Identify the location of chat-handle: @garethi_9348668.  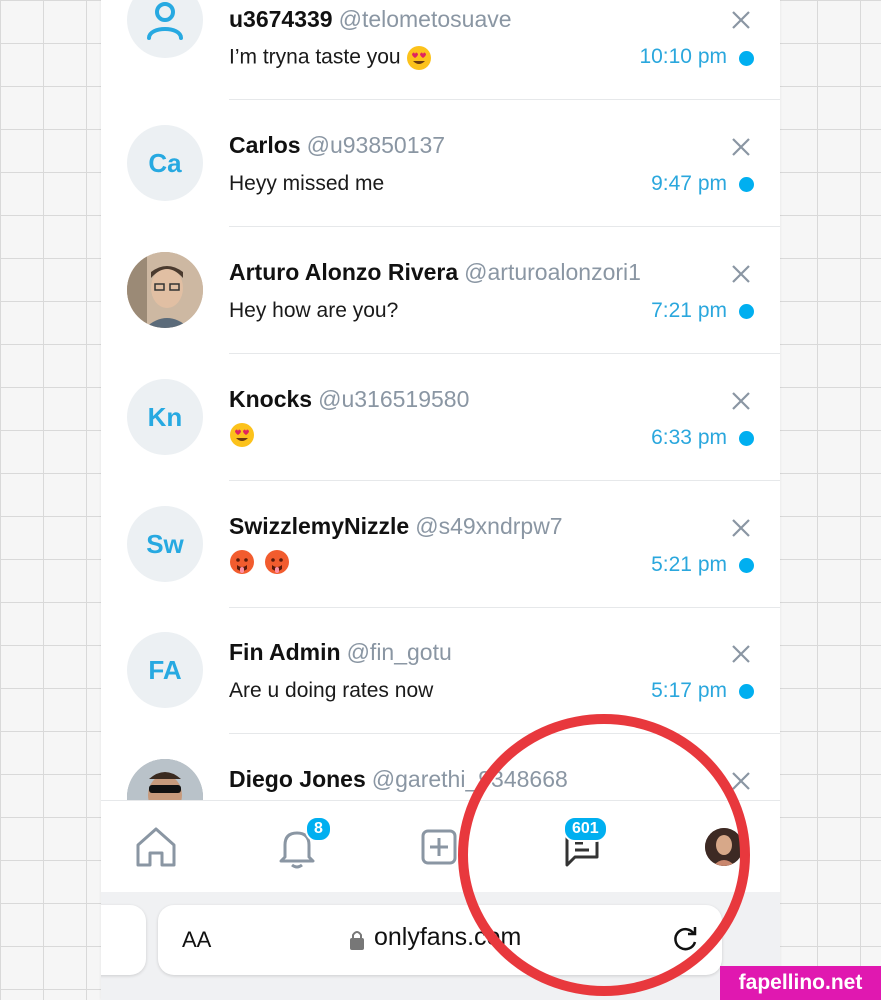
(469, 779).